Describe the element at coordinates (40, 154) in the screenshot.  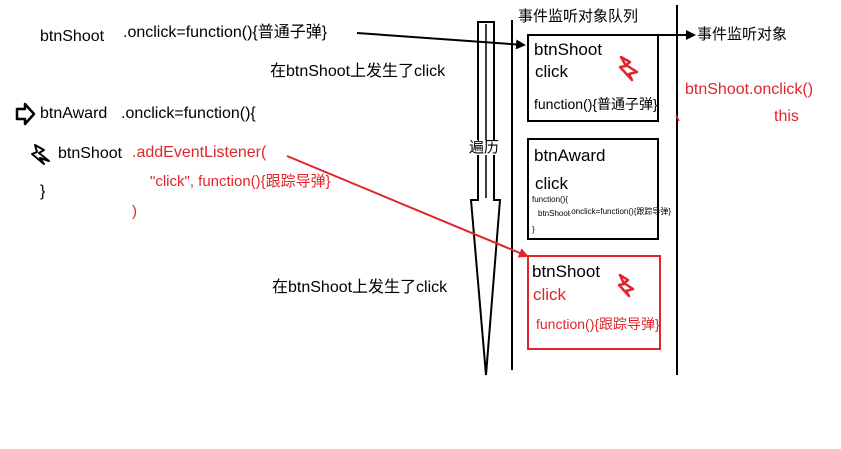
I see `lightning-icon` at that location.